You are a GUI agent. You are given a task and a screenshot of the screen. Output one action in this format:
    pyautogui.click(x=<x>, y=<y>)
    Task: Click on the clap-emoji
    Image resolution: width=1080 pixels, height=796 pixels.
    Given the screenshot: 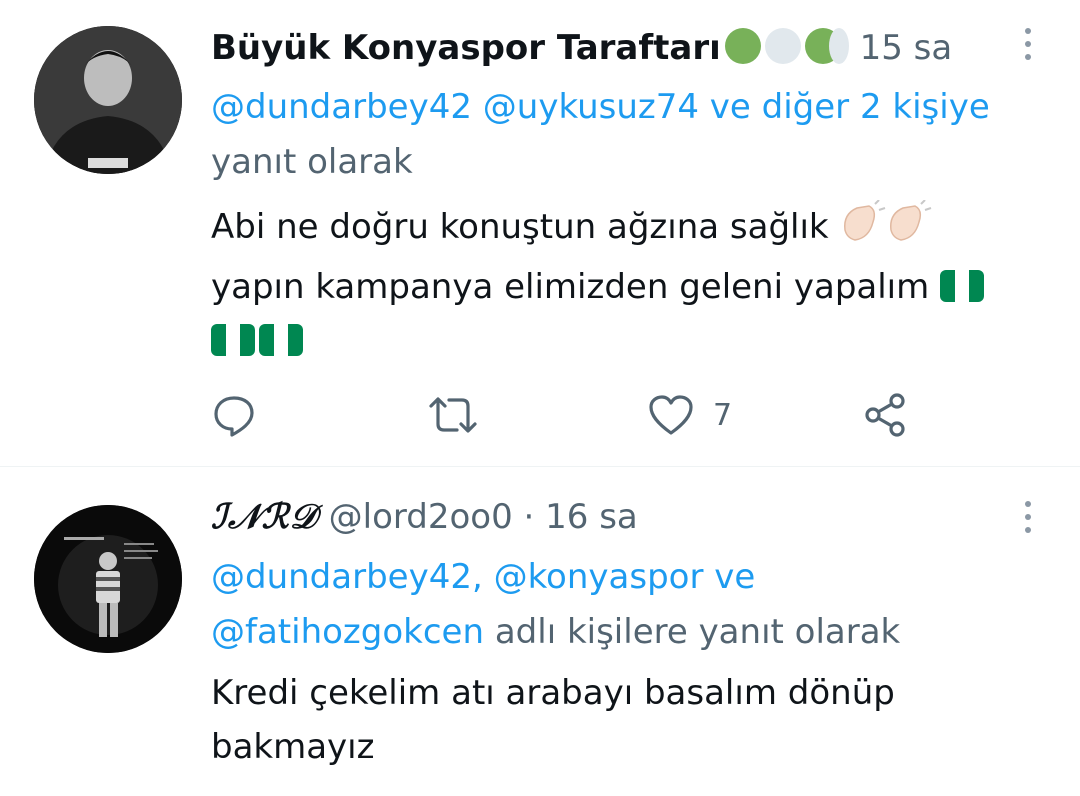 What is the action you would take?
    pyautogui.click(x=887, y=229)
    